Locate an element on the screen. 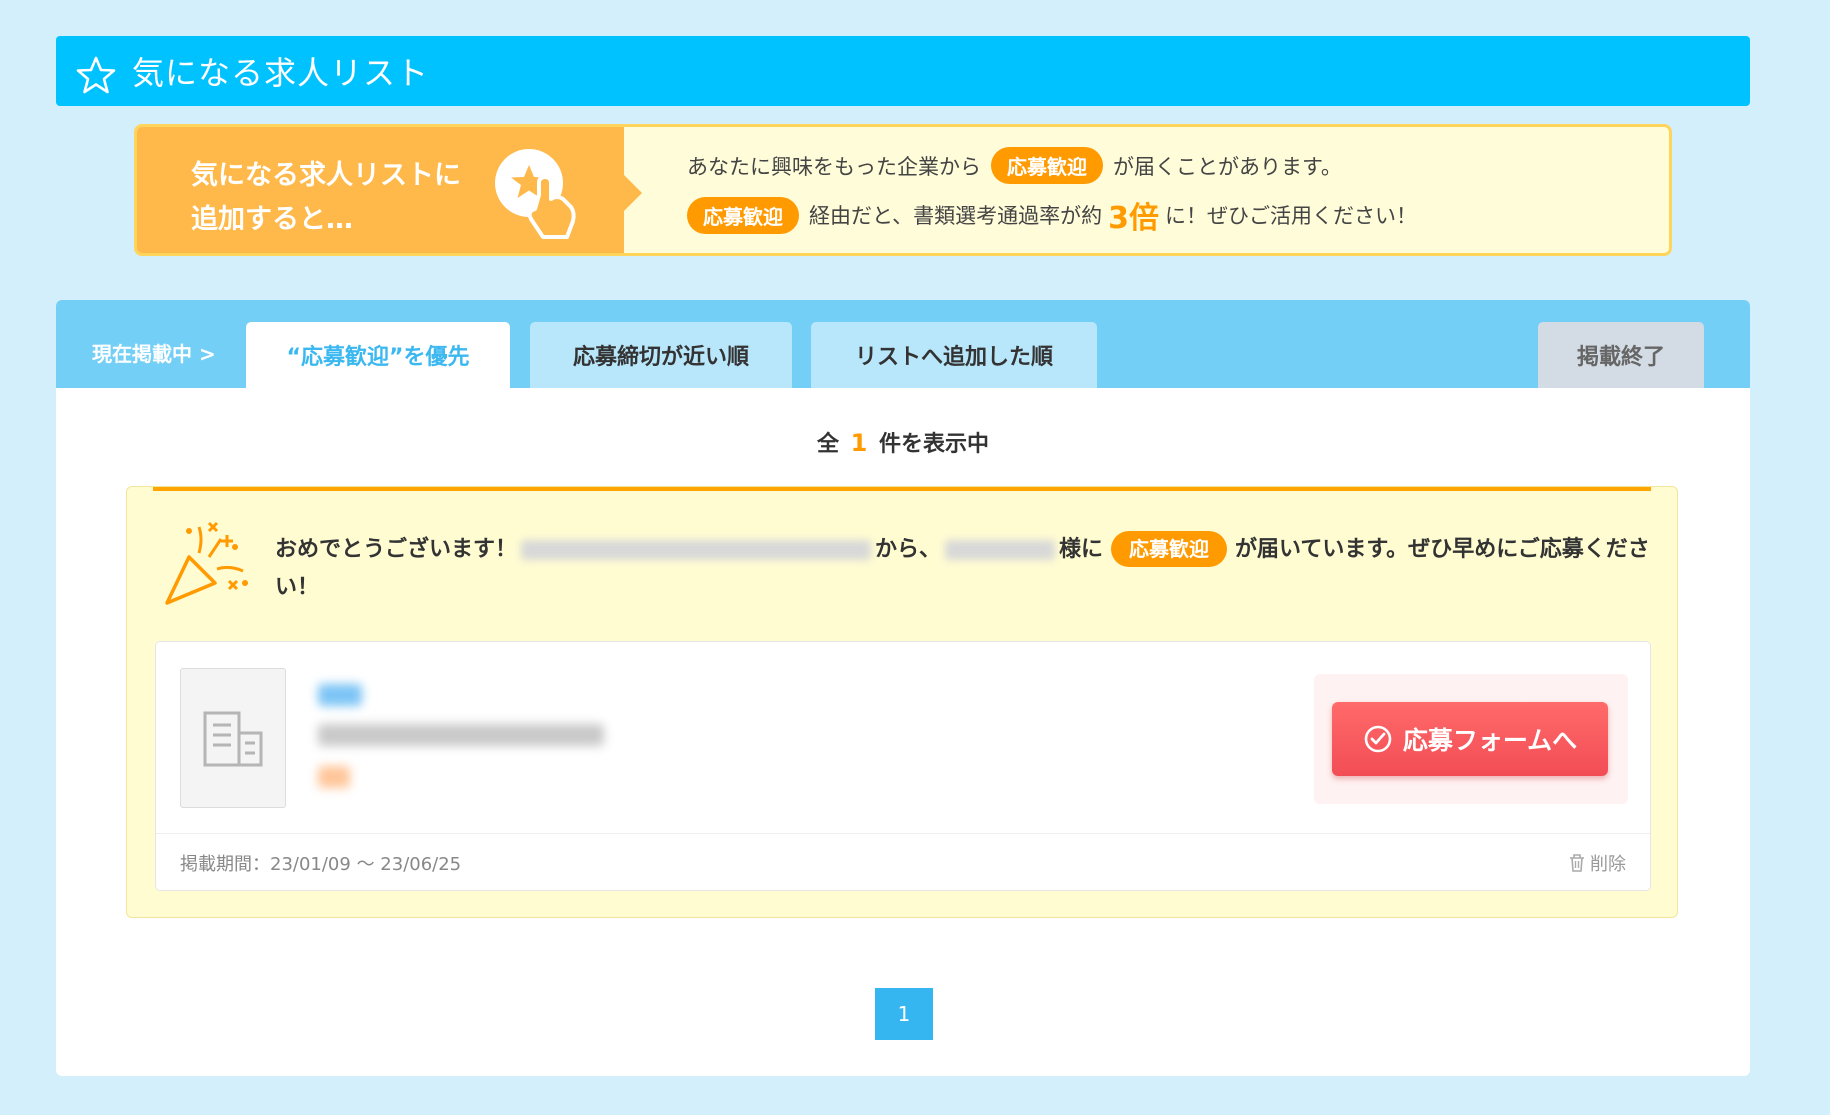 This screenshot has height=1115, width=1830. accent-line is located at coordinates (902, 489).